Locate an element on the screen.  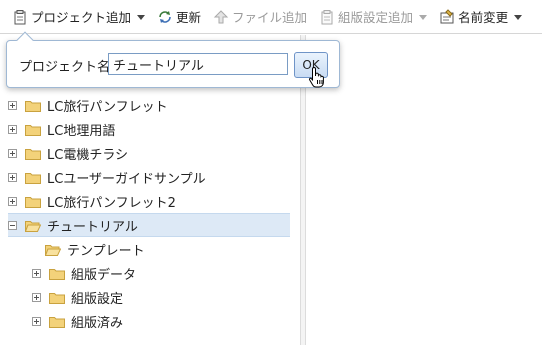
hand-cursor-icon is located at coordinates (317, 77).